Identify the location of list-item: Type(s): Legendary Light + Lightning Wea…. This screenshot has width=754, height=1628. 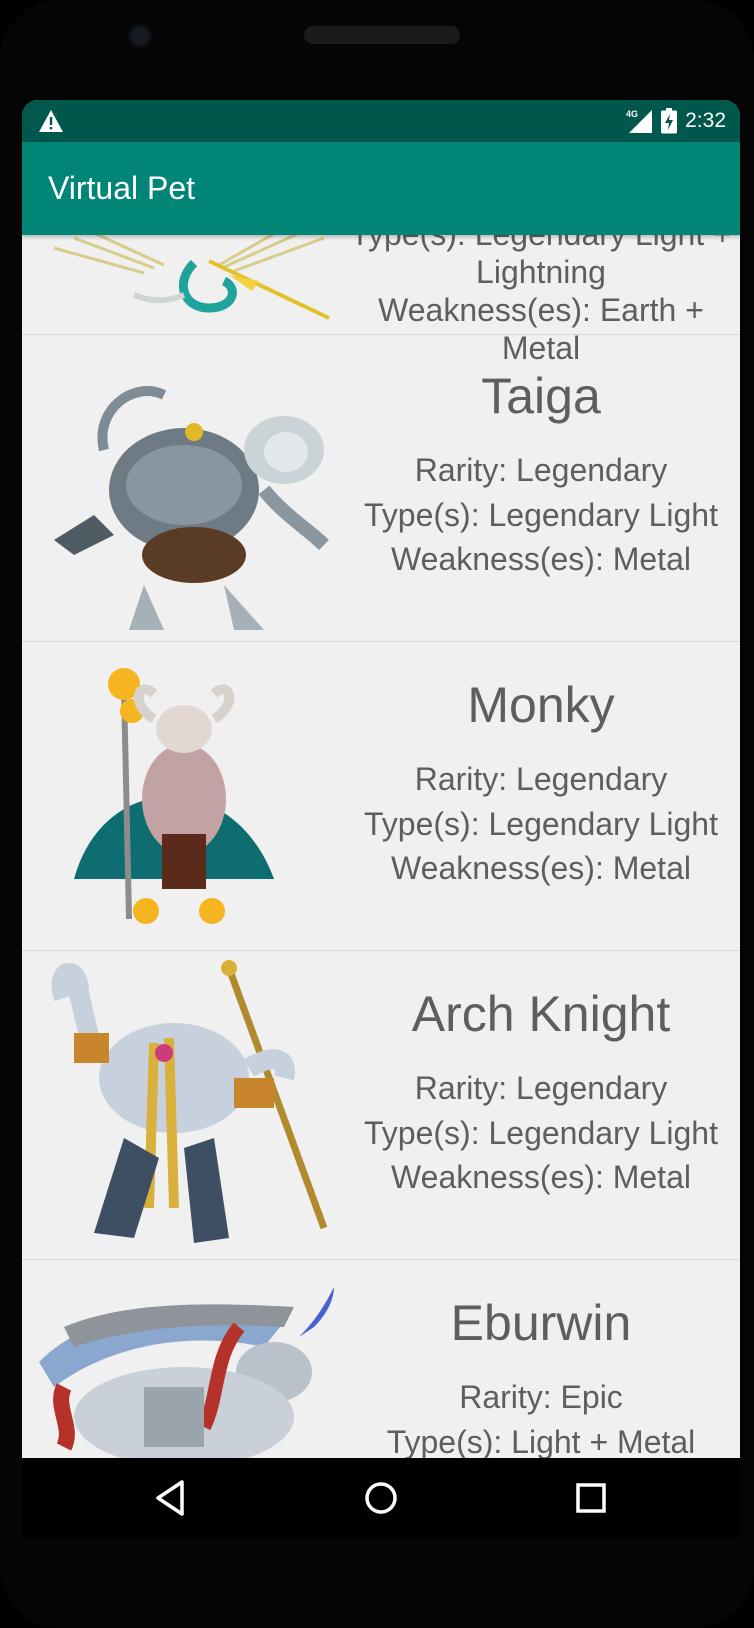
(381, 300).